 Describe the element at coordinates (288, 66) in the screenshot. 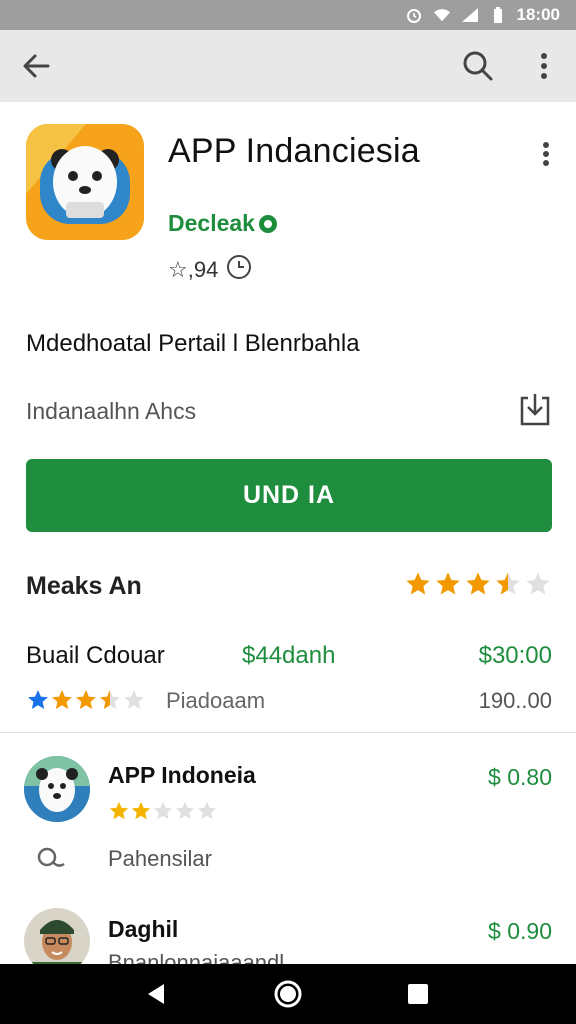

I see `app-bar` at that location.